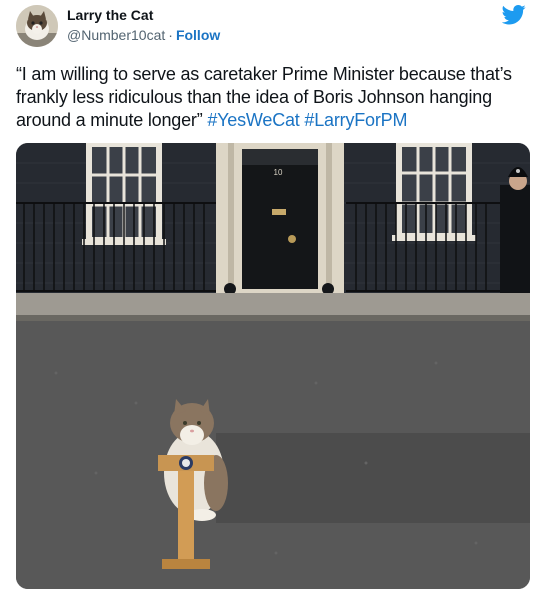 This screenshot has height=592, width=534. I want to click on hashtag-yeswecat: #YesWeCat, so click(253, 120).